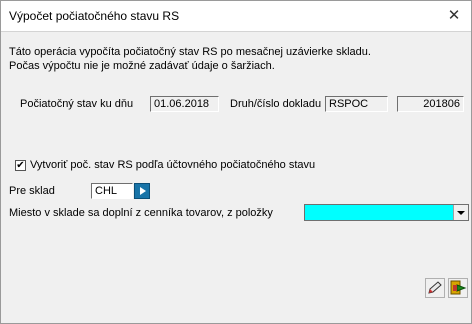 The height and width of the screenshot is (324, 472). I want to click on title-bar: Výpočet počiatočného stavu RS ✕, so click(236, 16).